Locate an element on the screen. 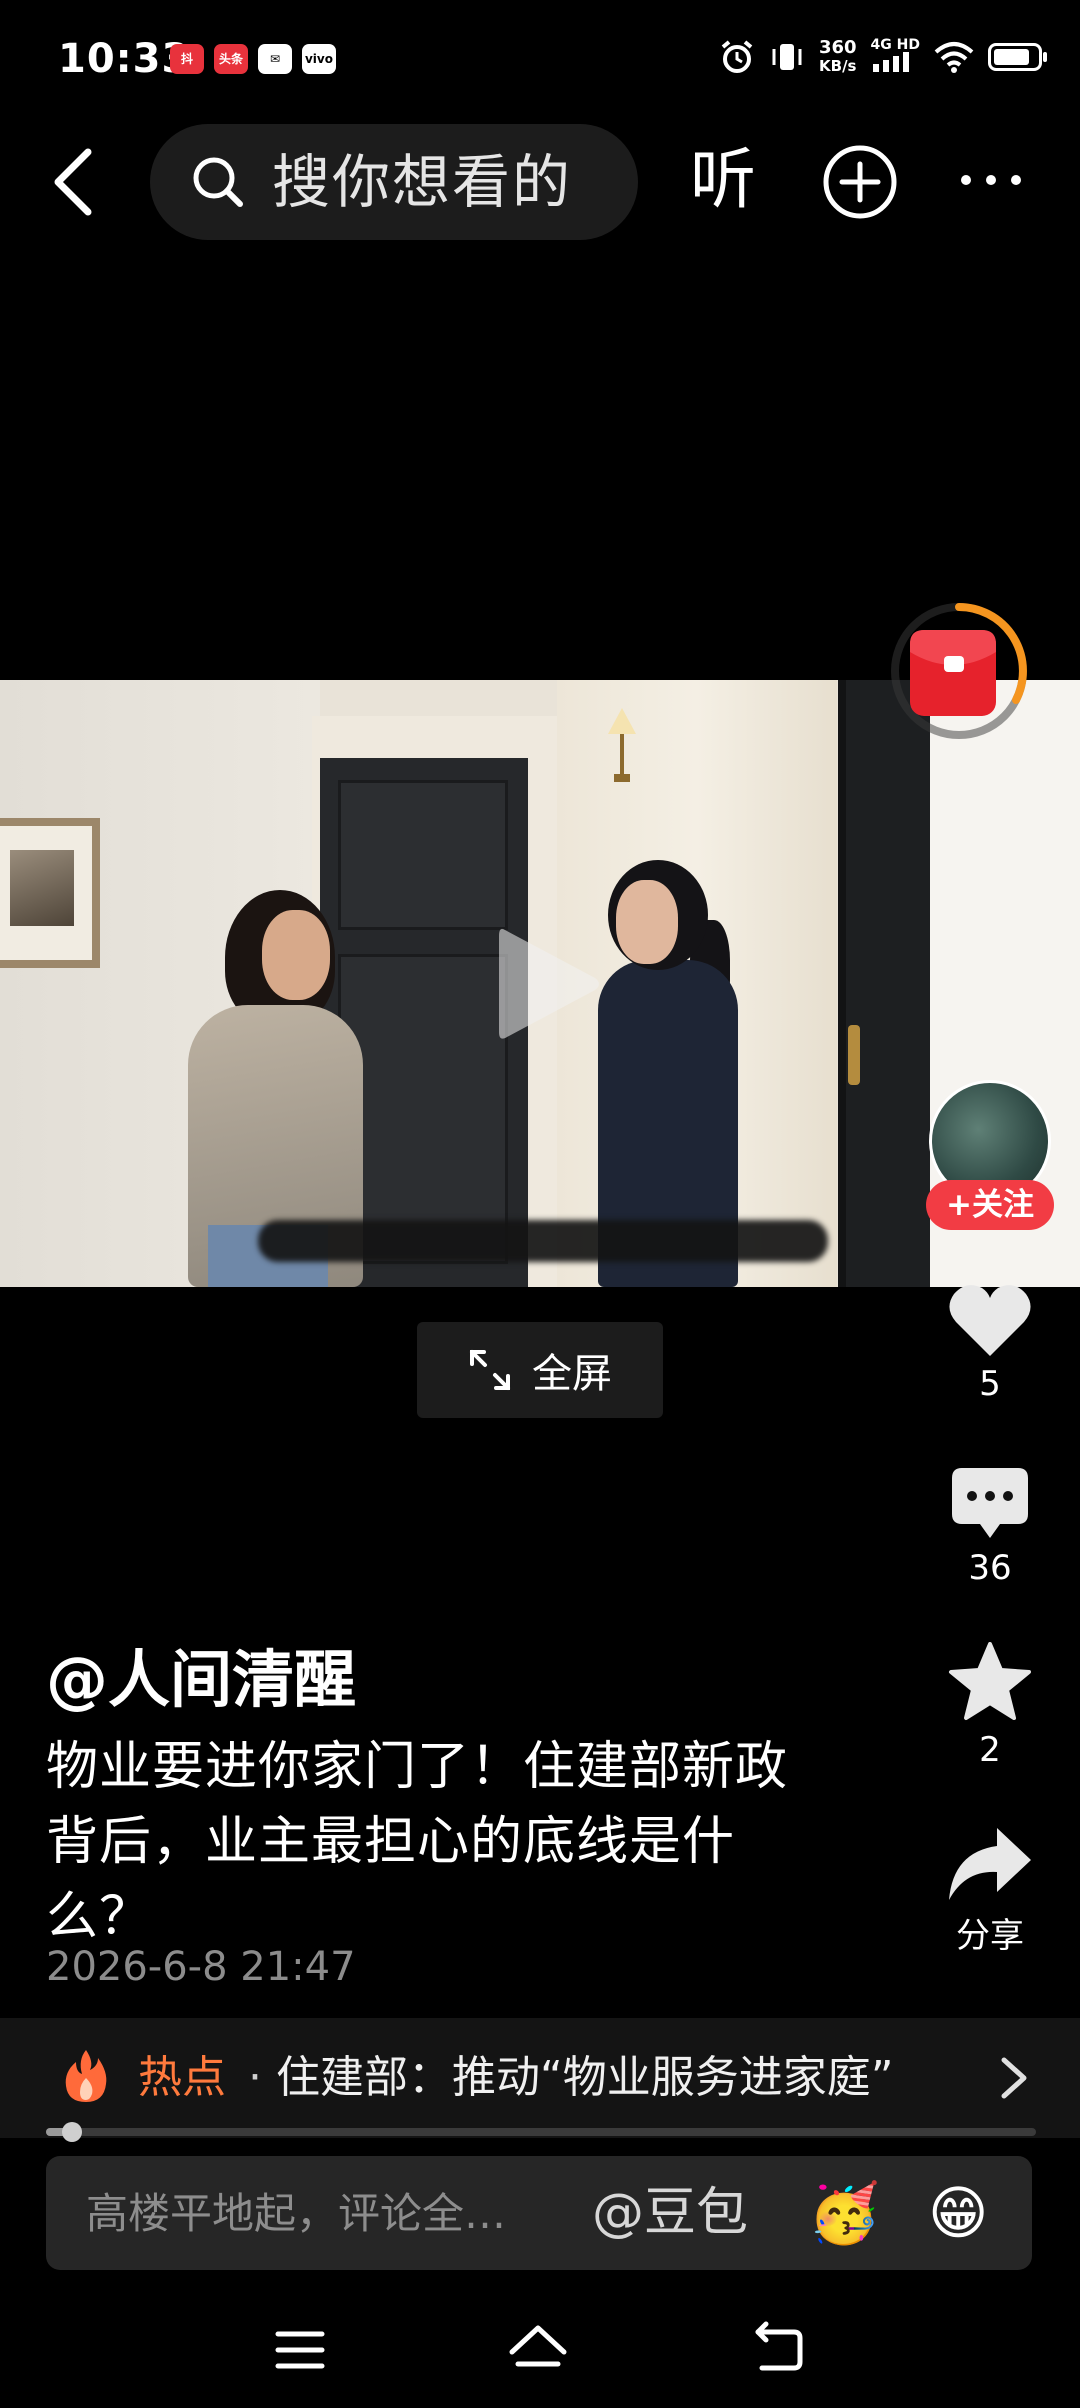 This screenshot has height=2408, width=1080. listen-button: 听 is located at coordinates (723, 180).